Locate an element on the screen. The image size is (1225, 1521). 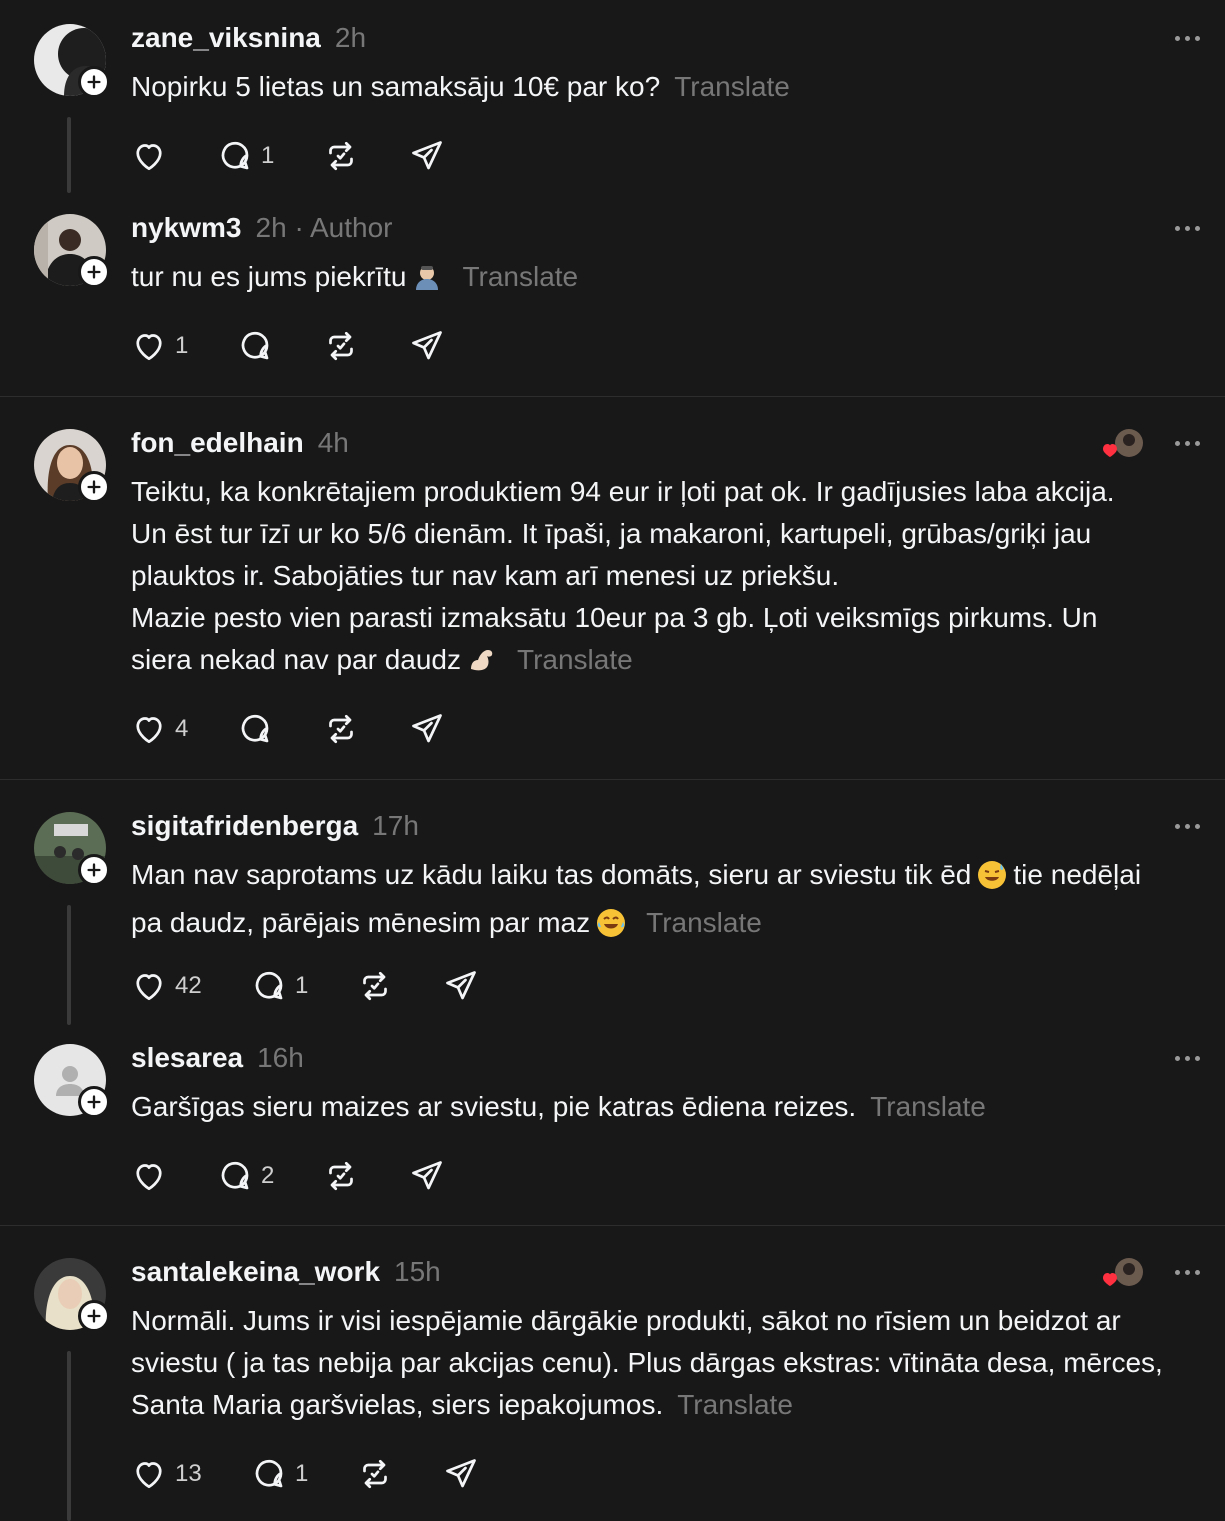
like-button: 1 is located at coordinates (184, 346).